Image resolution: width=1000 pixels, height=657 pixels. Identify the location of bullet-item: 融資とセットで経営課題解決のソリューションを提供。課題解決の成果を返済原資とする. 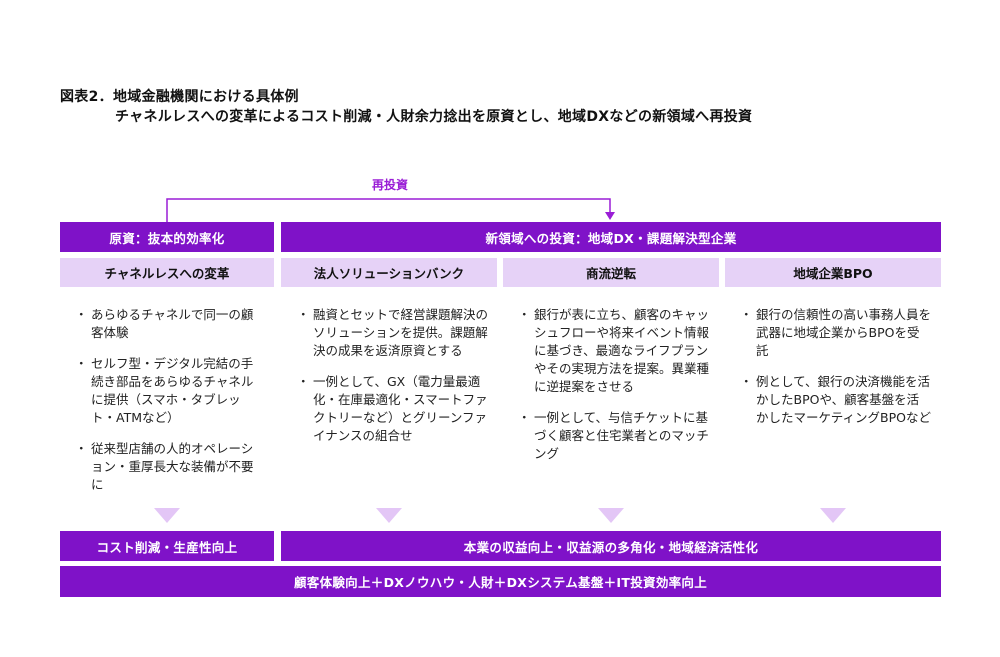
(392, 333).